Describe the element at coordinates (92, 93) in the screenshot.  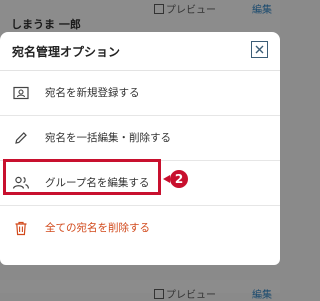
I see `menu-item-label: 宛名を新規登録する` at that location.